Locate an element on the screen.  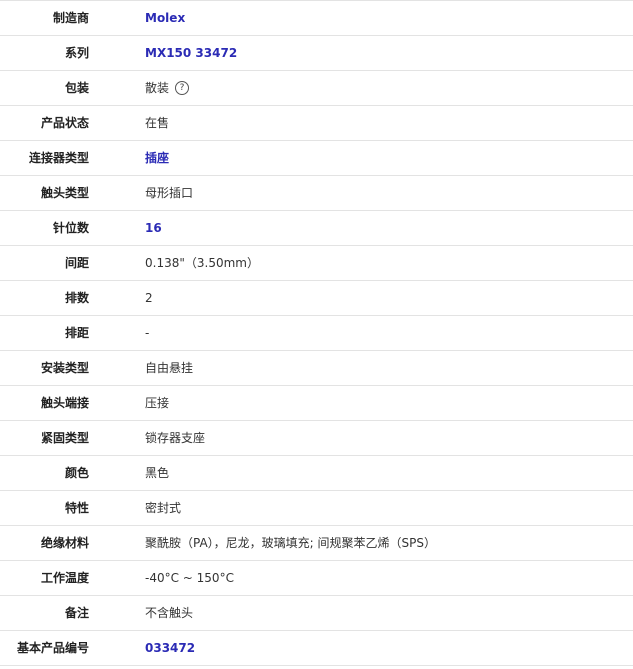
spec-label: 特性 is located at coordinates (76, 508).